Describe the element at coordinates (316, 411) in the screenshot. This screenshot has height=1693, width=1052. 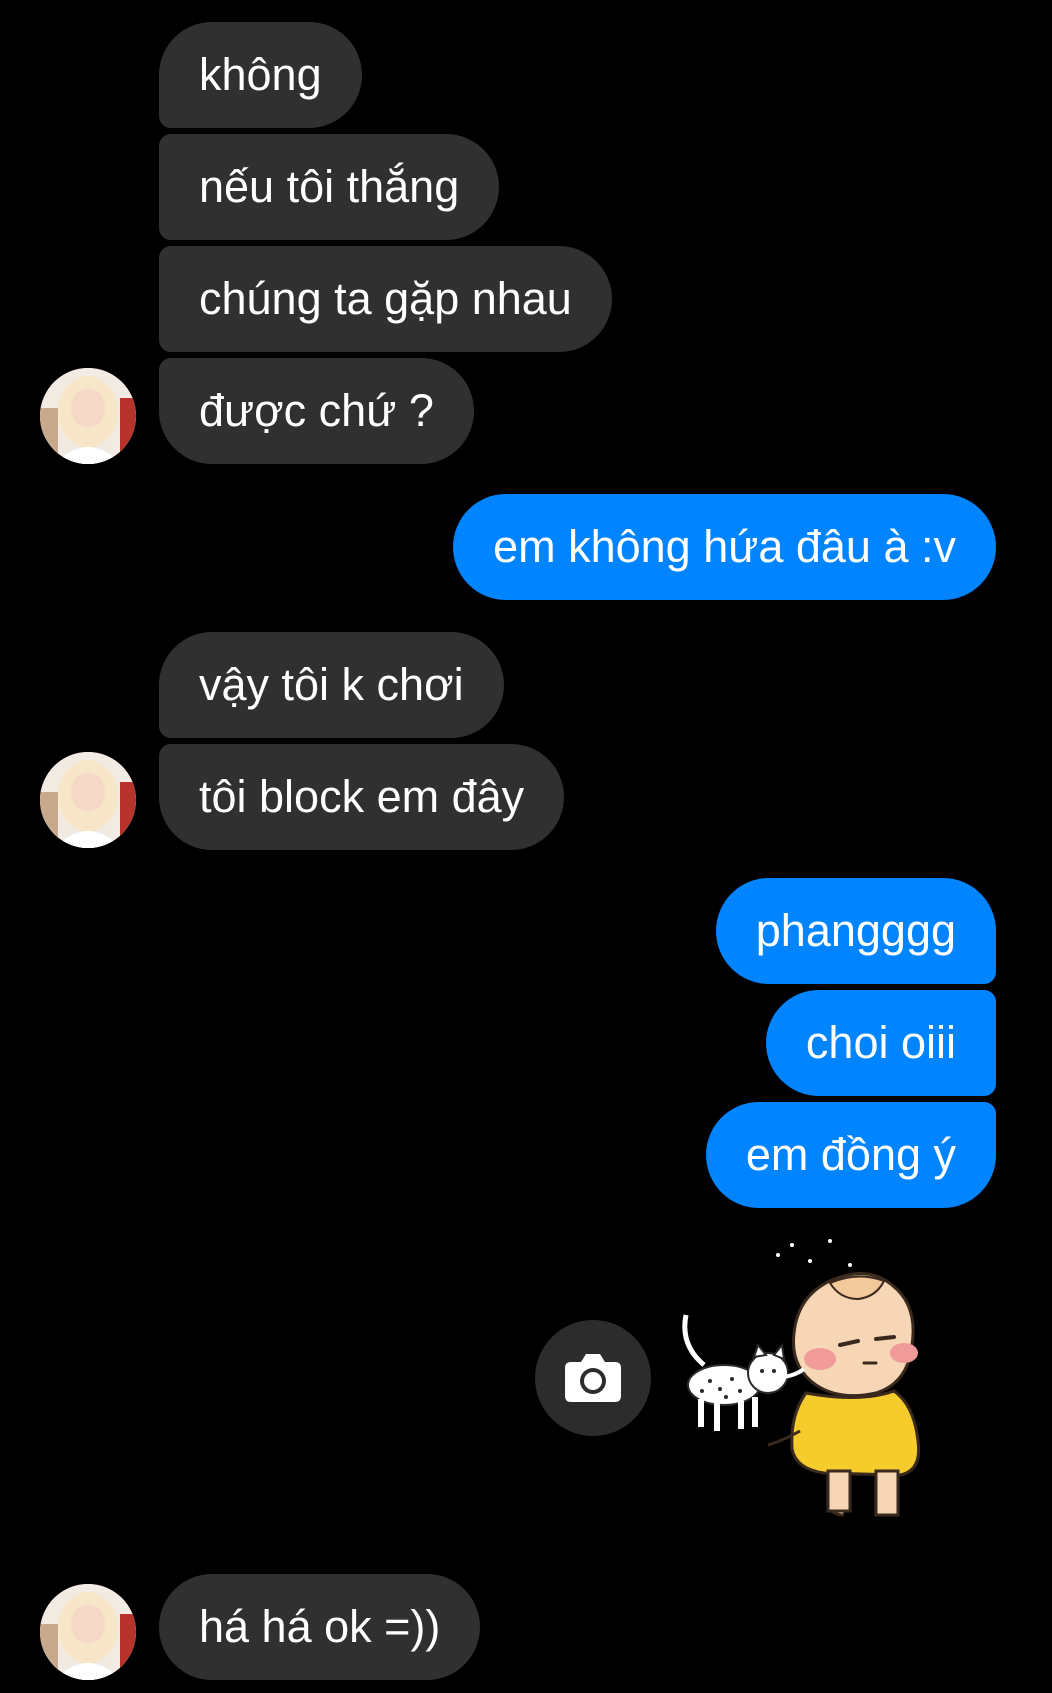
I see `message-bubble-incoming: được chứ ?` at that location.